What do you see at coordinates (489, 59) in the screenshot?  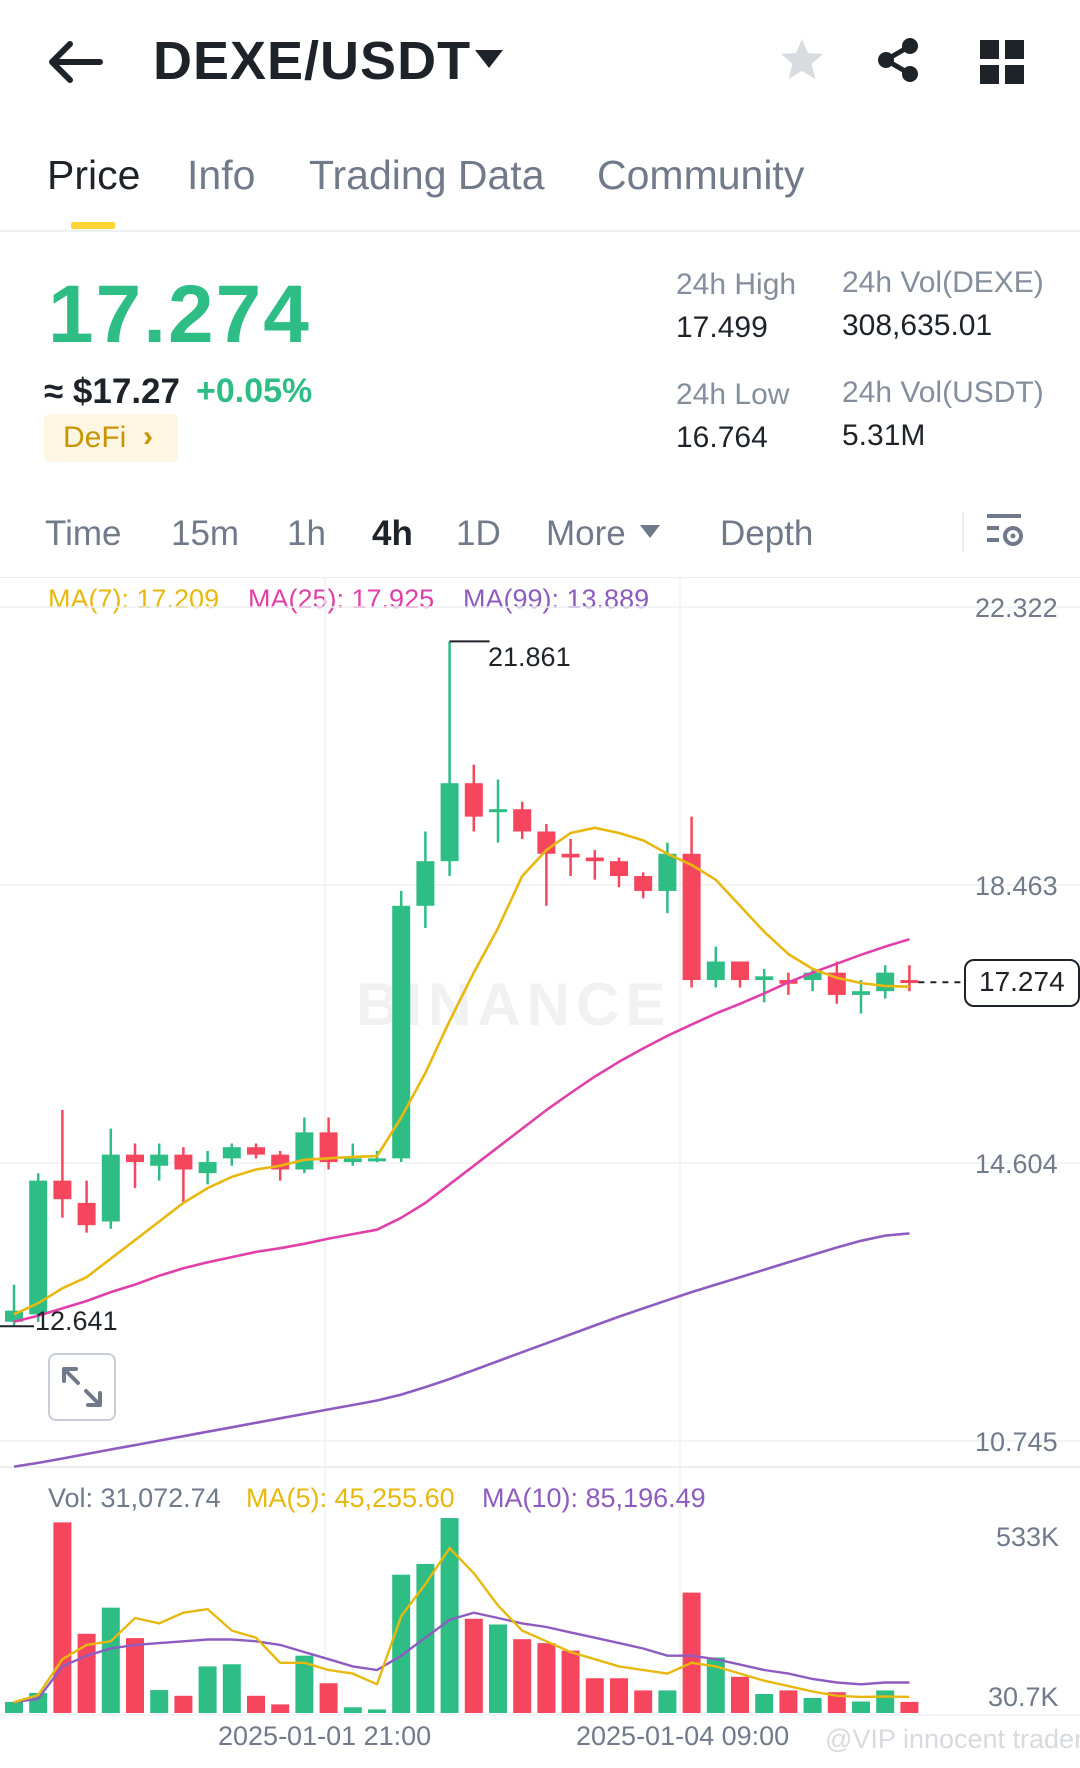 I see `dropdown-caret-icon` at bounding box center [489, 59].